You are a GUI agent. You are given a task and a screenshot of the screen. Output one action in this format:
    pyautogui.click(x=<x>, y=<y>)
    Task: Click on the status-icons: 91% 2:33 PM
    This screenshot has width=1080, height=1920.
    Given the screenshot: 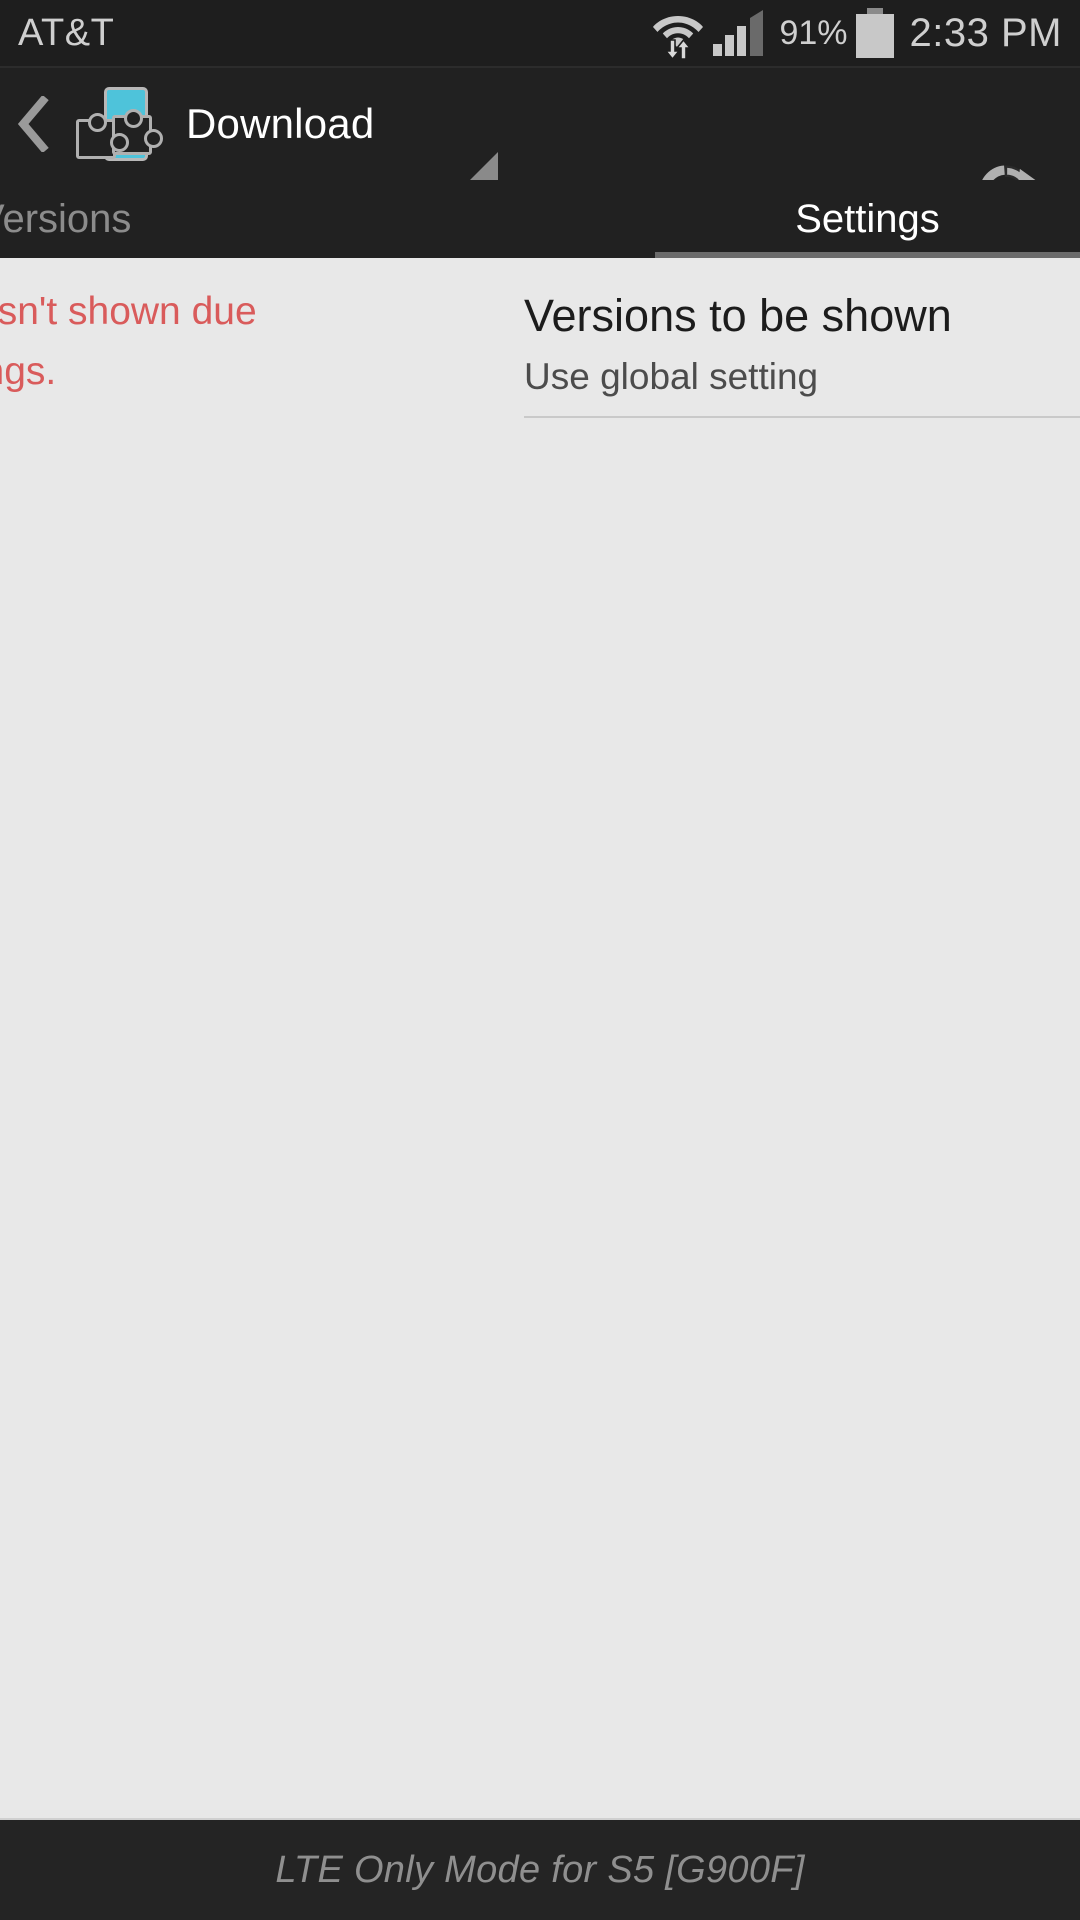 What is the action you would take?
    pyautogui.click(x=856, y=33)
    